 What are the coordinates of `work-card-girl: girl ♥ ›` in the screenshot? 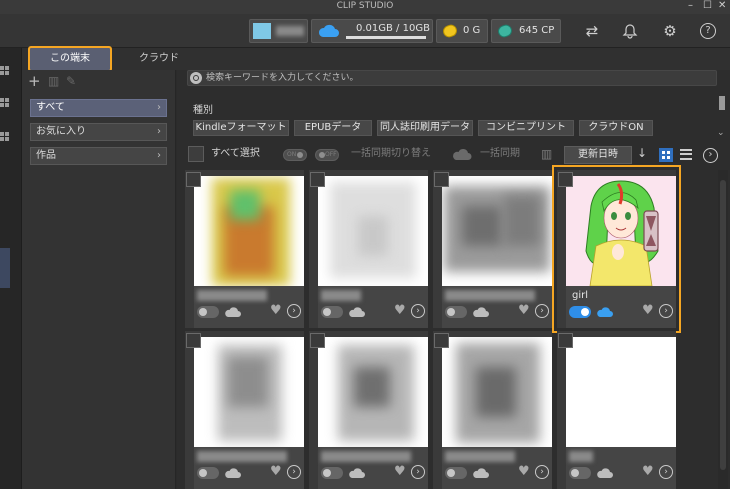 It's located at (616, 249).